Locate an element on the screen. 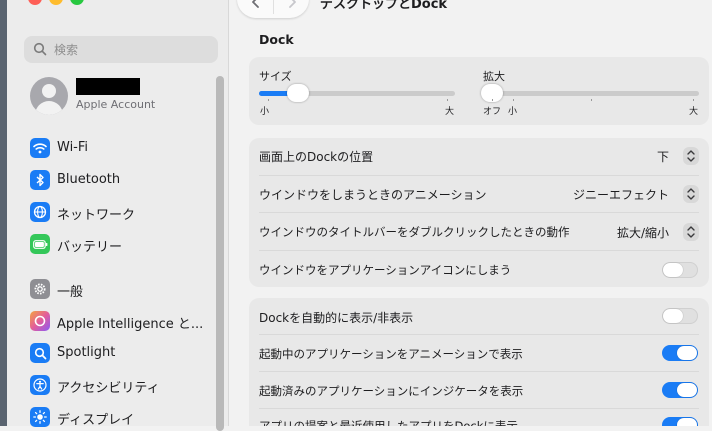 The width and height of the screenshot is (712, 431). magnification-max-label: 大 is located at coordinates (694, 112).